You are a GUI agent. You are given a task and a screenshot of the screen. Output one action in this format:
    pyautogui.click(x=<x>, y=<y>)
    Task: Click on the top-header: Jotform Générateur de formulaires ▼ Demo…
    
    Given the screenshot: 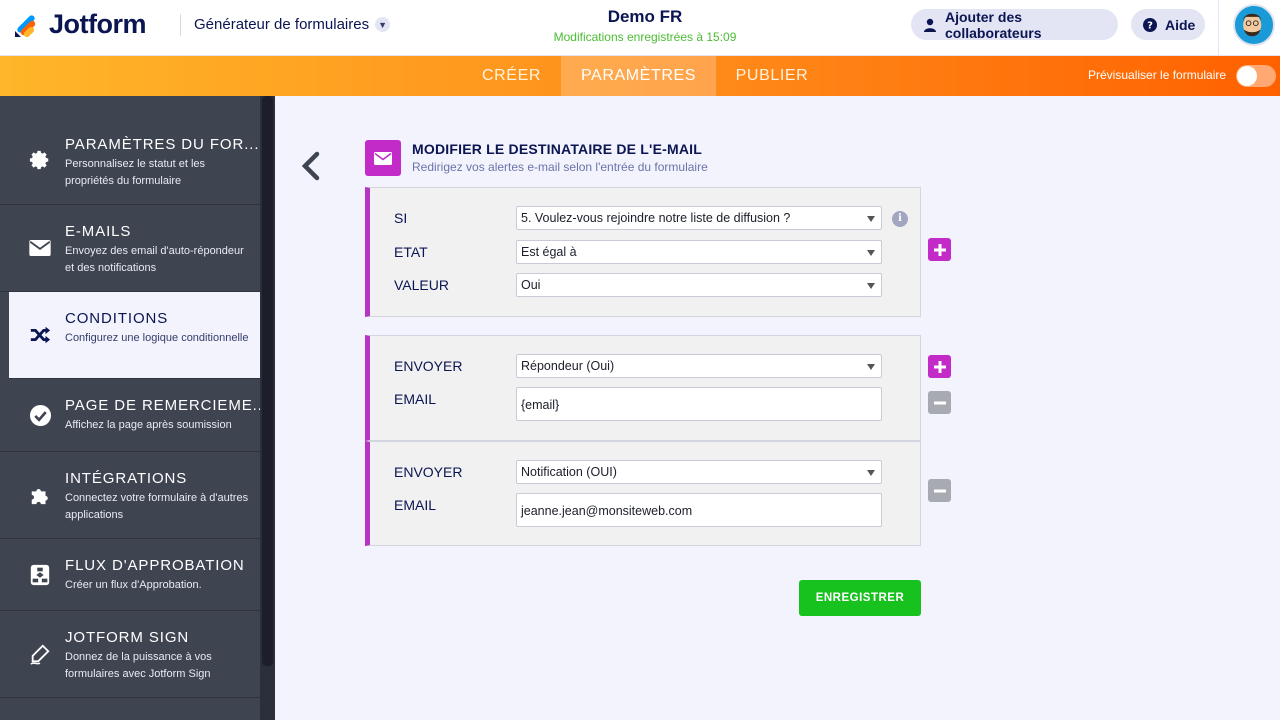 What is the action you would take?
    pyautogui.click(x=640, y=28)
    